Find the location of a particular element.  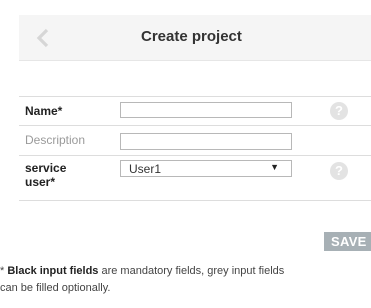

service-user-row: service user* User1 ▼ ? is located at coordinates (195, 178).